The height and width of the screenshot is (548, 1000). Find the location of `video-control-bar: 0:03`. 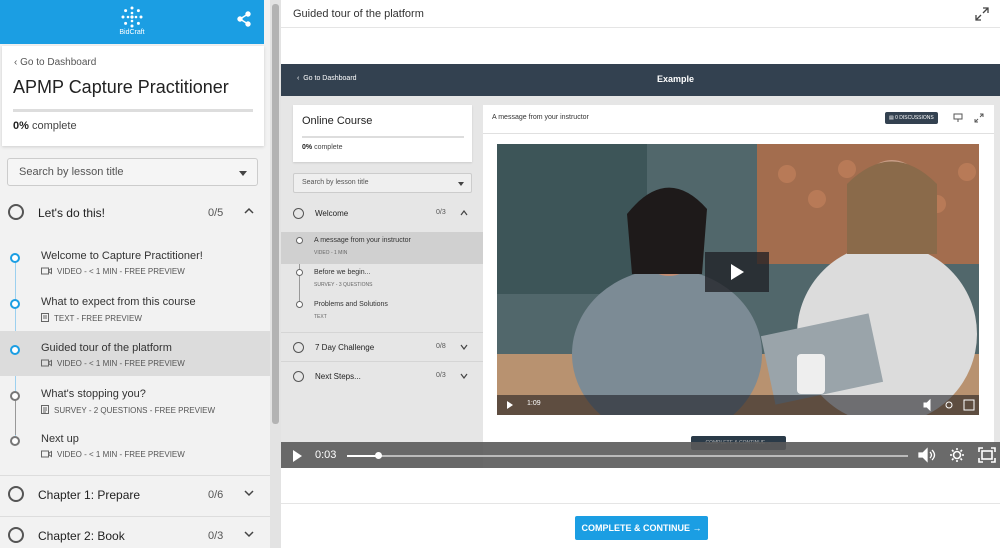

video-control-bar: 0:03 is located at coordinates (640, 455).